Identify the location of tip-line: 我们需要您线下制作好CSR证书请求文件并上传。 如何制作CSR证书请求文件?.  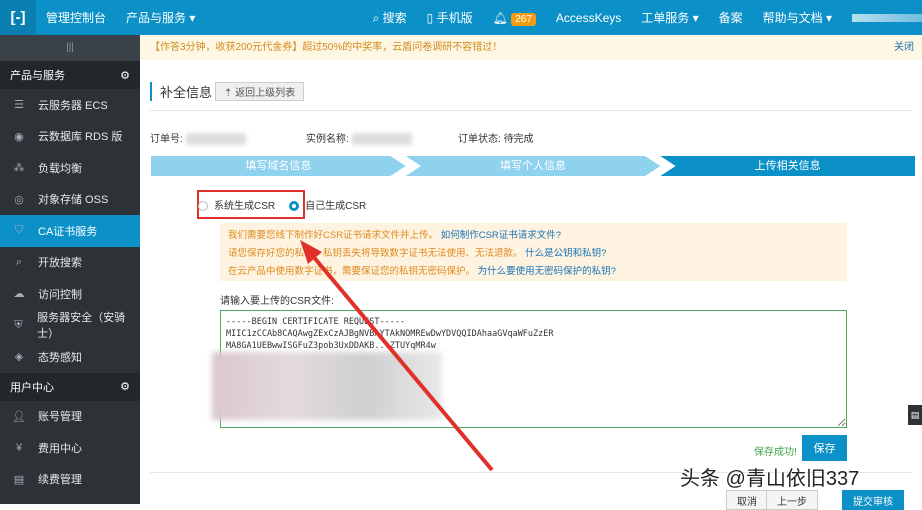
(533, 236).